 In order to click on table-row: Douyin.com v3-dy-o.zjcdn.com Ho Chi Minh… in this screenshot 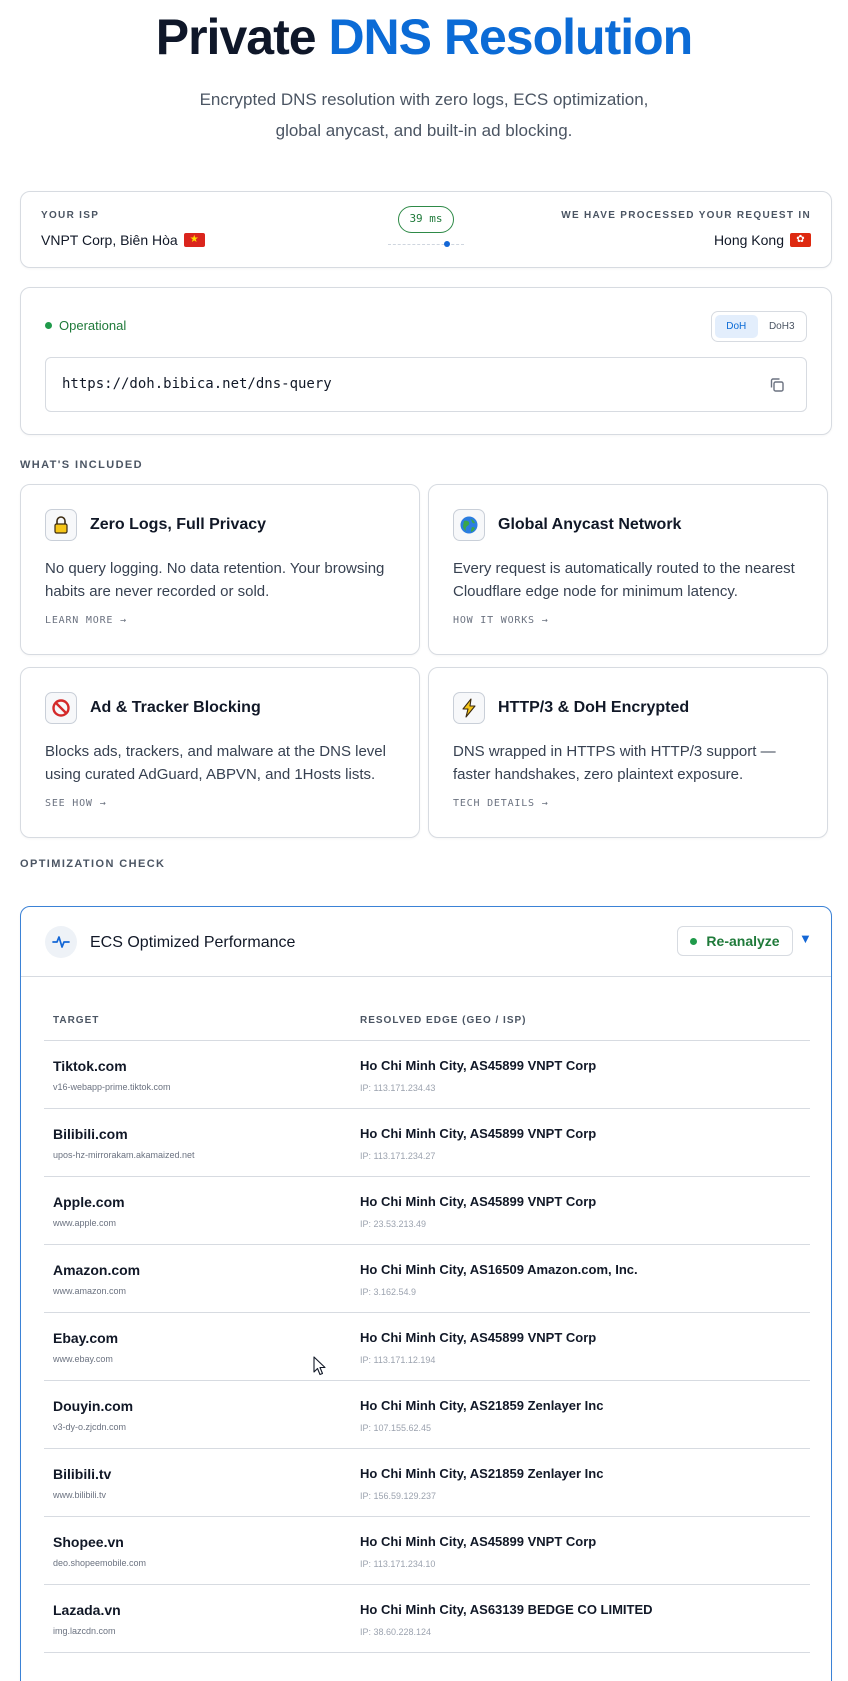, I will do `click(427, 1415)`.